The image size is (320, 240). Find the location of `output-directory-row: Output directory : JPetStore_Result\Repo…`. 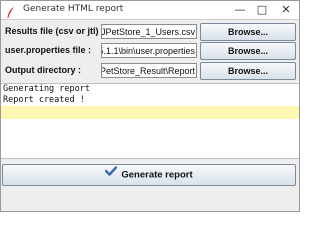

output-directory-row: Output directory : JPetStore_Result\Repo… is located at coordinates (150, 71).